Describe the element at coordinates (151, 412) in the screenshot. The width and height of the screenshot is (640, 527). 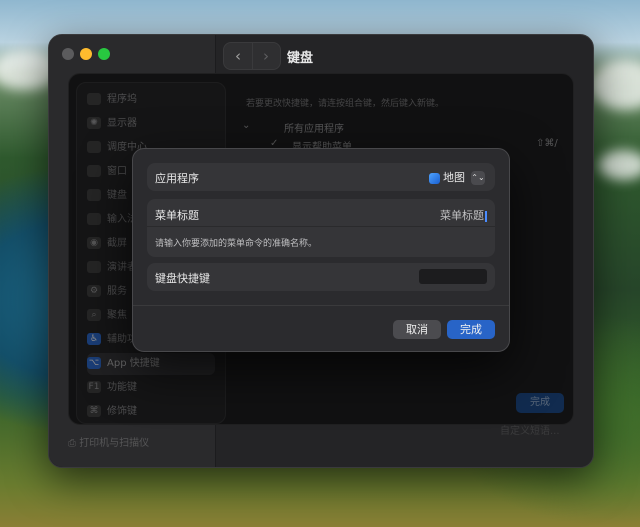
I see `sidebar-item-modifier-keys: ⌘ 修饰键` at that location.